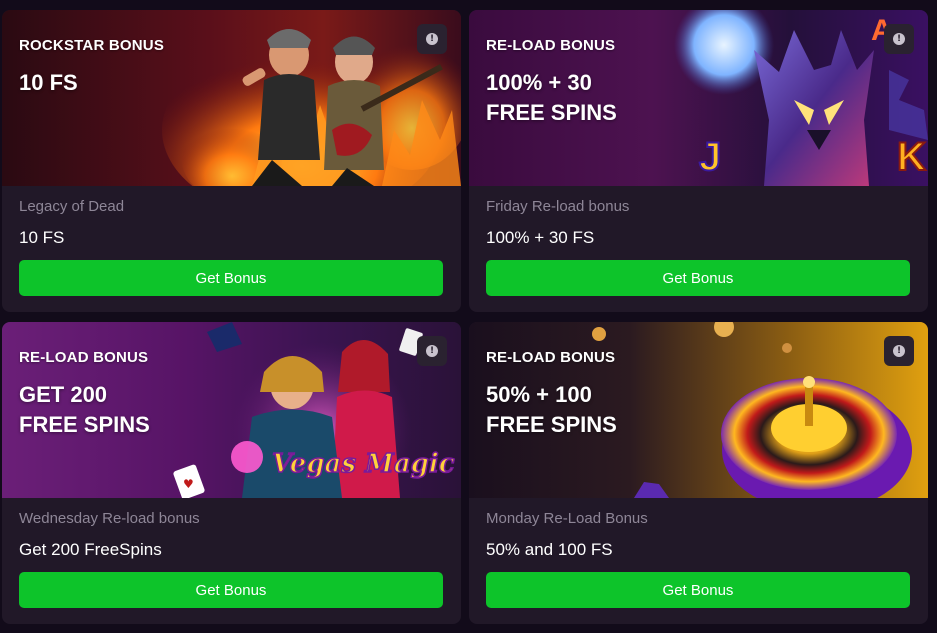 Image resolution: width=937 pixels, height=633 pixels. Describe the element at coordinates (363, 464) in the screenshot. I see `vegas-magic-logo: Vegas Magic` at that location.